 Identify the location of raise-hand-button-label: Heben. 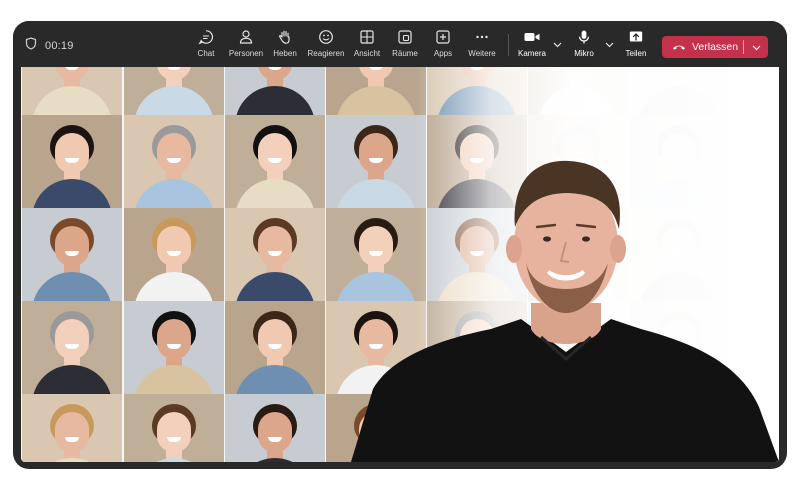
(285, 53).